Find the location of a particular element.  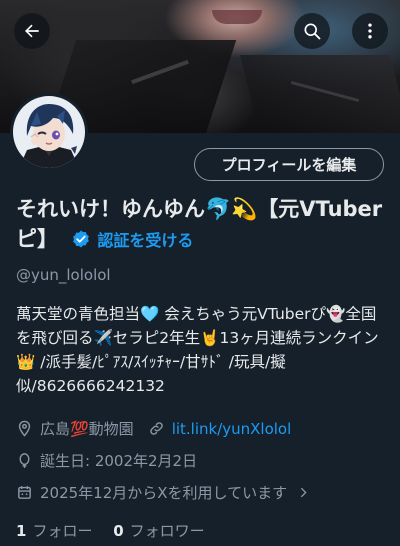

link-icon is located at coordinates (156, 428).